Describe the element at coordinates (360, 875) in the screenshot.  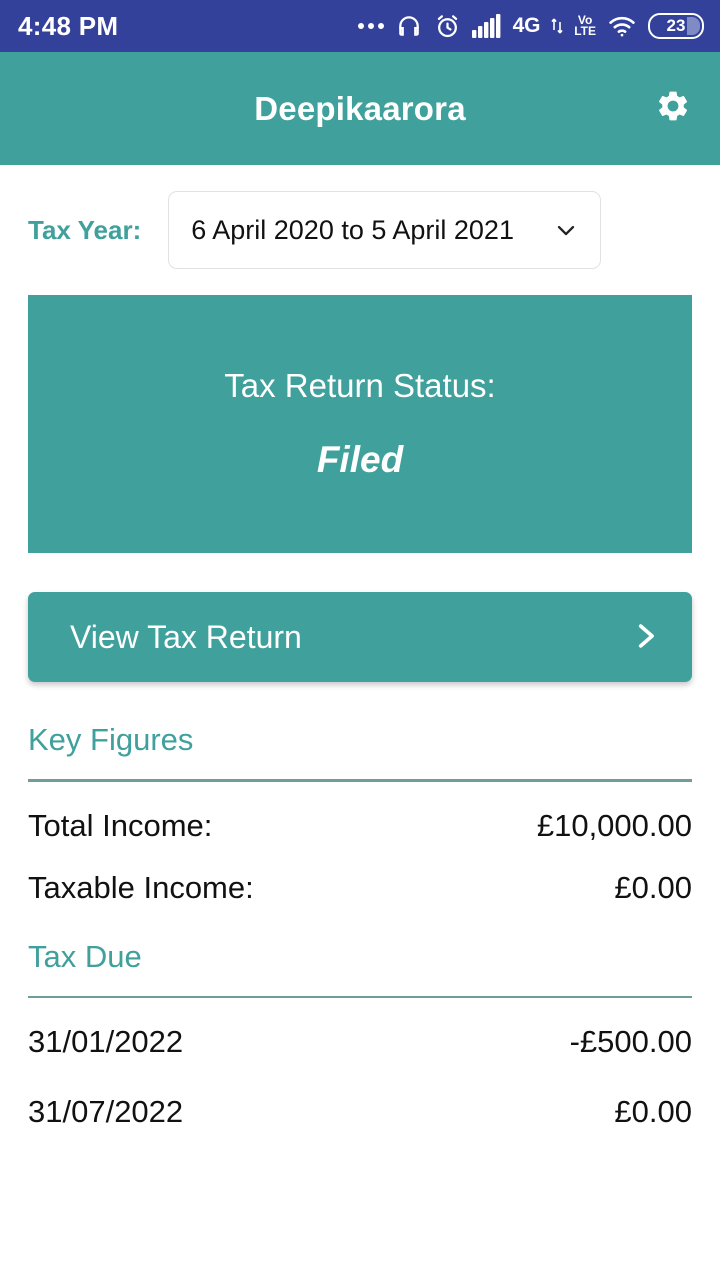
I see `table-row: Taxable Income: £0.00` at that location.